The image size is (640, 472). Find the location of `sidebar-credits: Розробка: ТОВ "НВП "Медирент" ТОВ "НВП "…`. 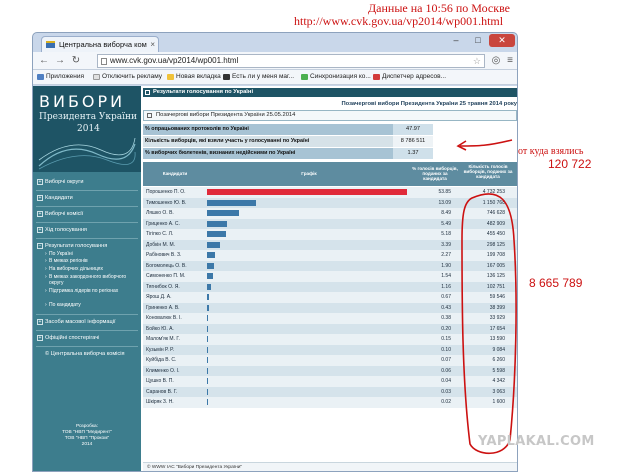

sidebar-credits: Розробка: ТОВ "НВП "Медирент" ТОВ "НВП "… is located at coordinates (87, 436).